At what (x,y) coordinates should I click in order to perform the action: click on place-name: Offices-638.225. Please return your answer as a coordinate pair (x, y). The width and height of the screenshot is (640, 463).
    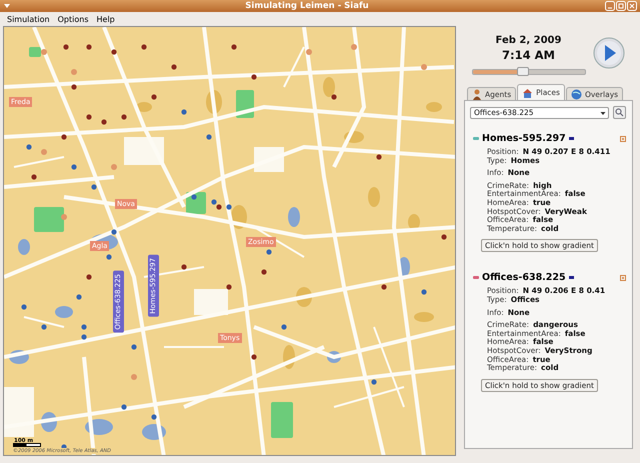
    Looking at the image, I should click on (524, 278).